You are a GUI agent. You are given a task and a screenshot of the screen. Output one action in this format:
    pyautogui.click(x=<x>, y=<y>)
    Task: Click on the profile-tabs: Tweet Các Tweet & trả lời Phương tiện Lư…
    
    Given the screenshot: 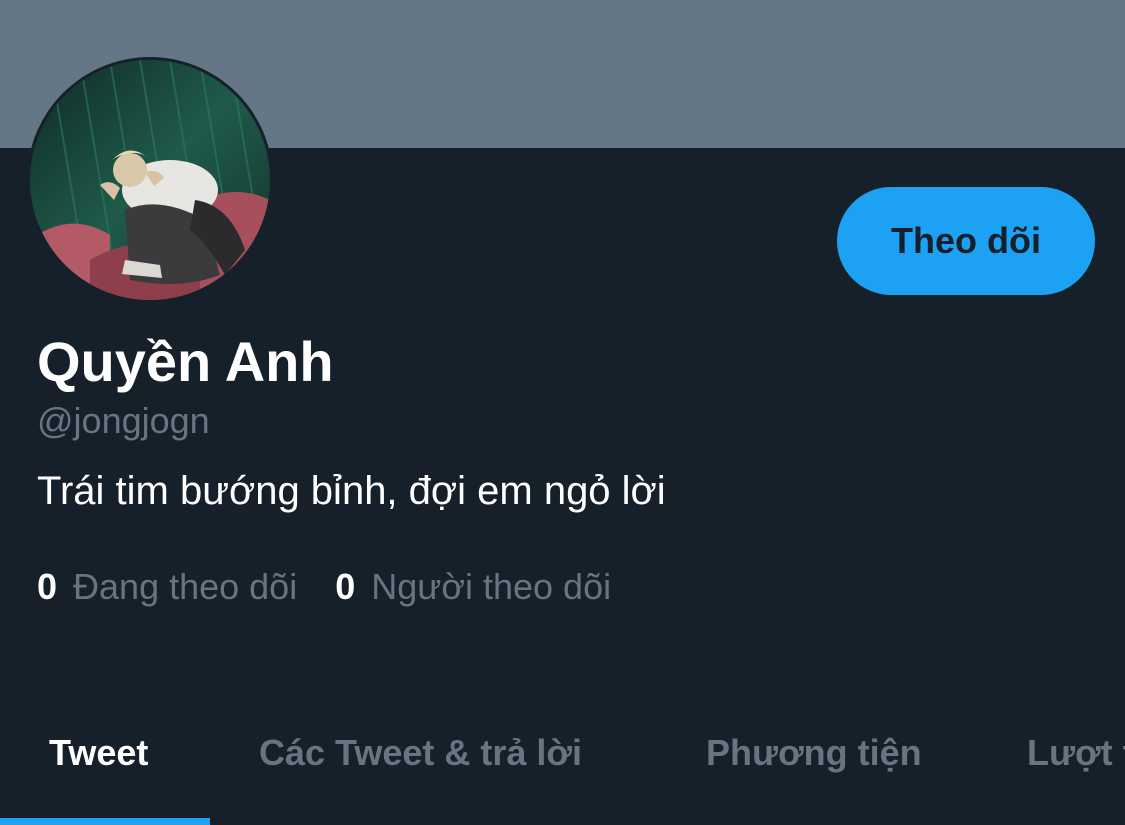 What is the action you would take?
    pyautogui.click(x=562, y=765)
    